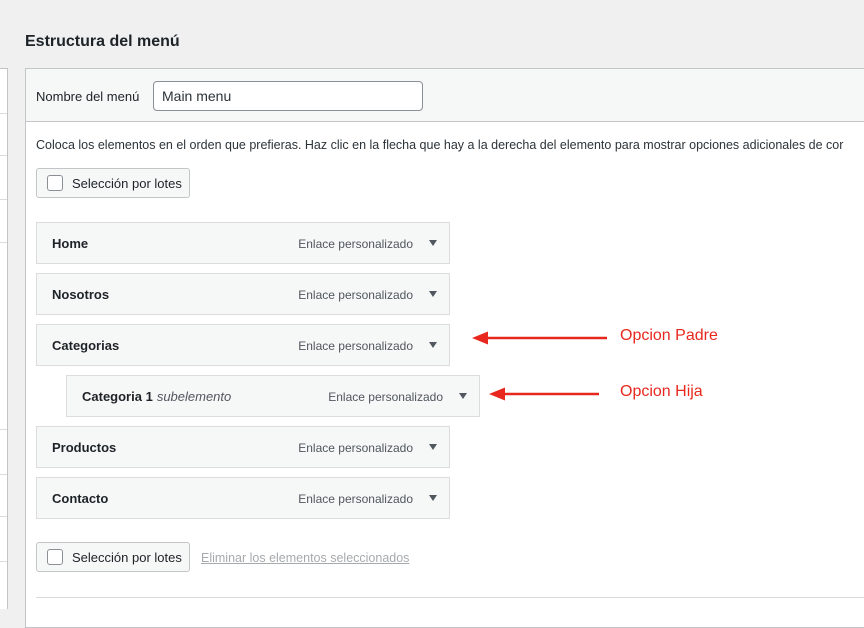 This screenshot has height=628, width=864. What do you see at coordinates (243, 345) in the screenshot?
I see `menu-item-categorias: Categorias Enlace personalizado` at bounding box center [243, 345].